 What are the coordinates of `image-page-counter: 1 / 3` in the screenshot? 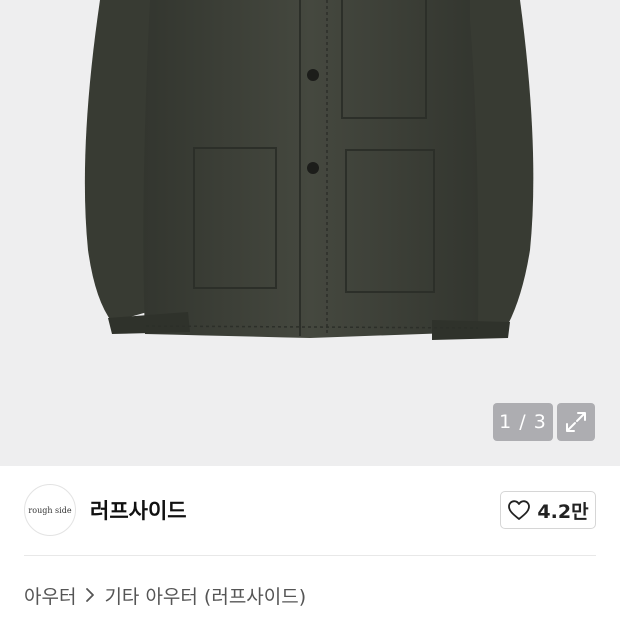 It's located at (523, 422).